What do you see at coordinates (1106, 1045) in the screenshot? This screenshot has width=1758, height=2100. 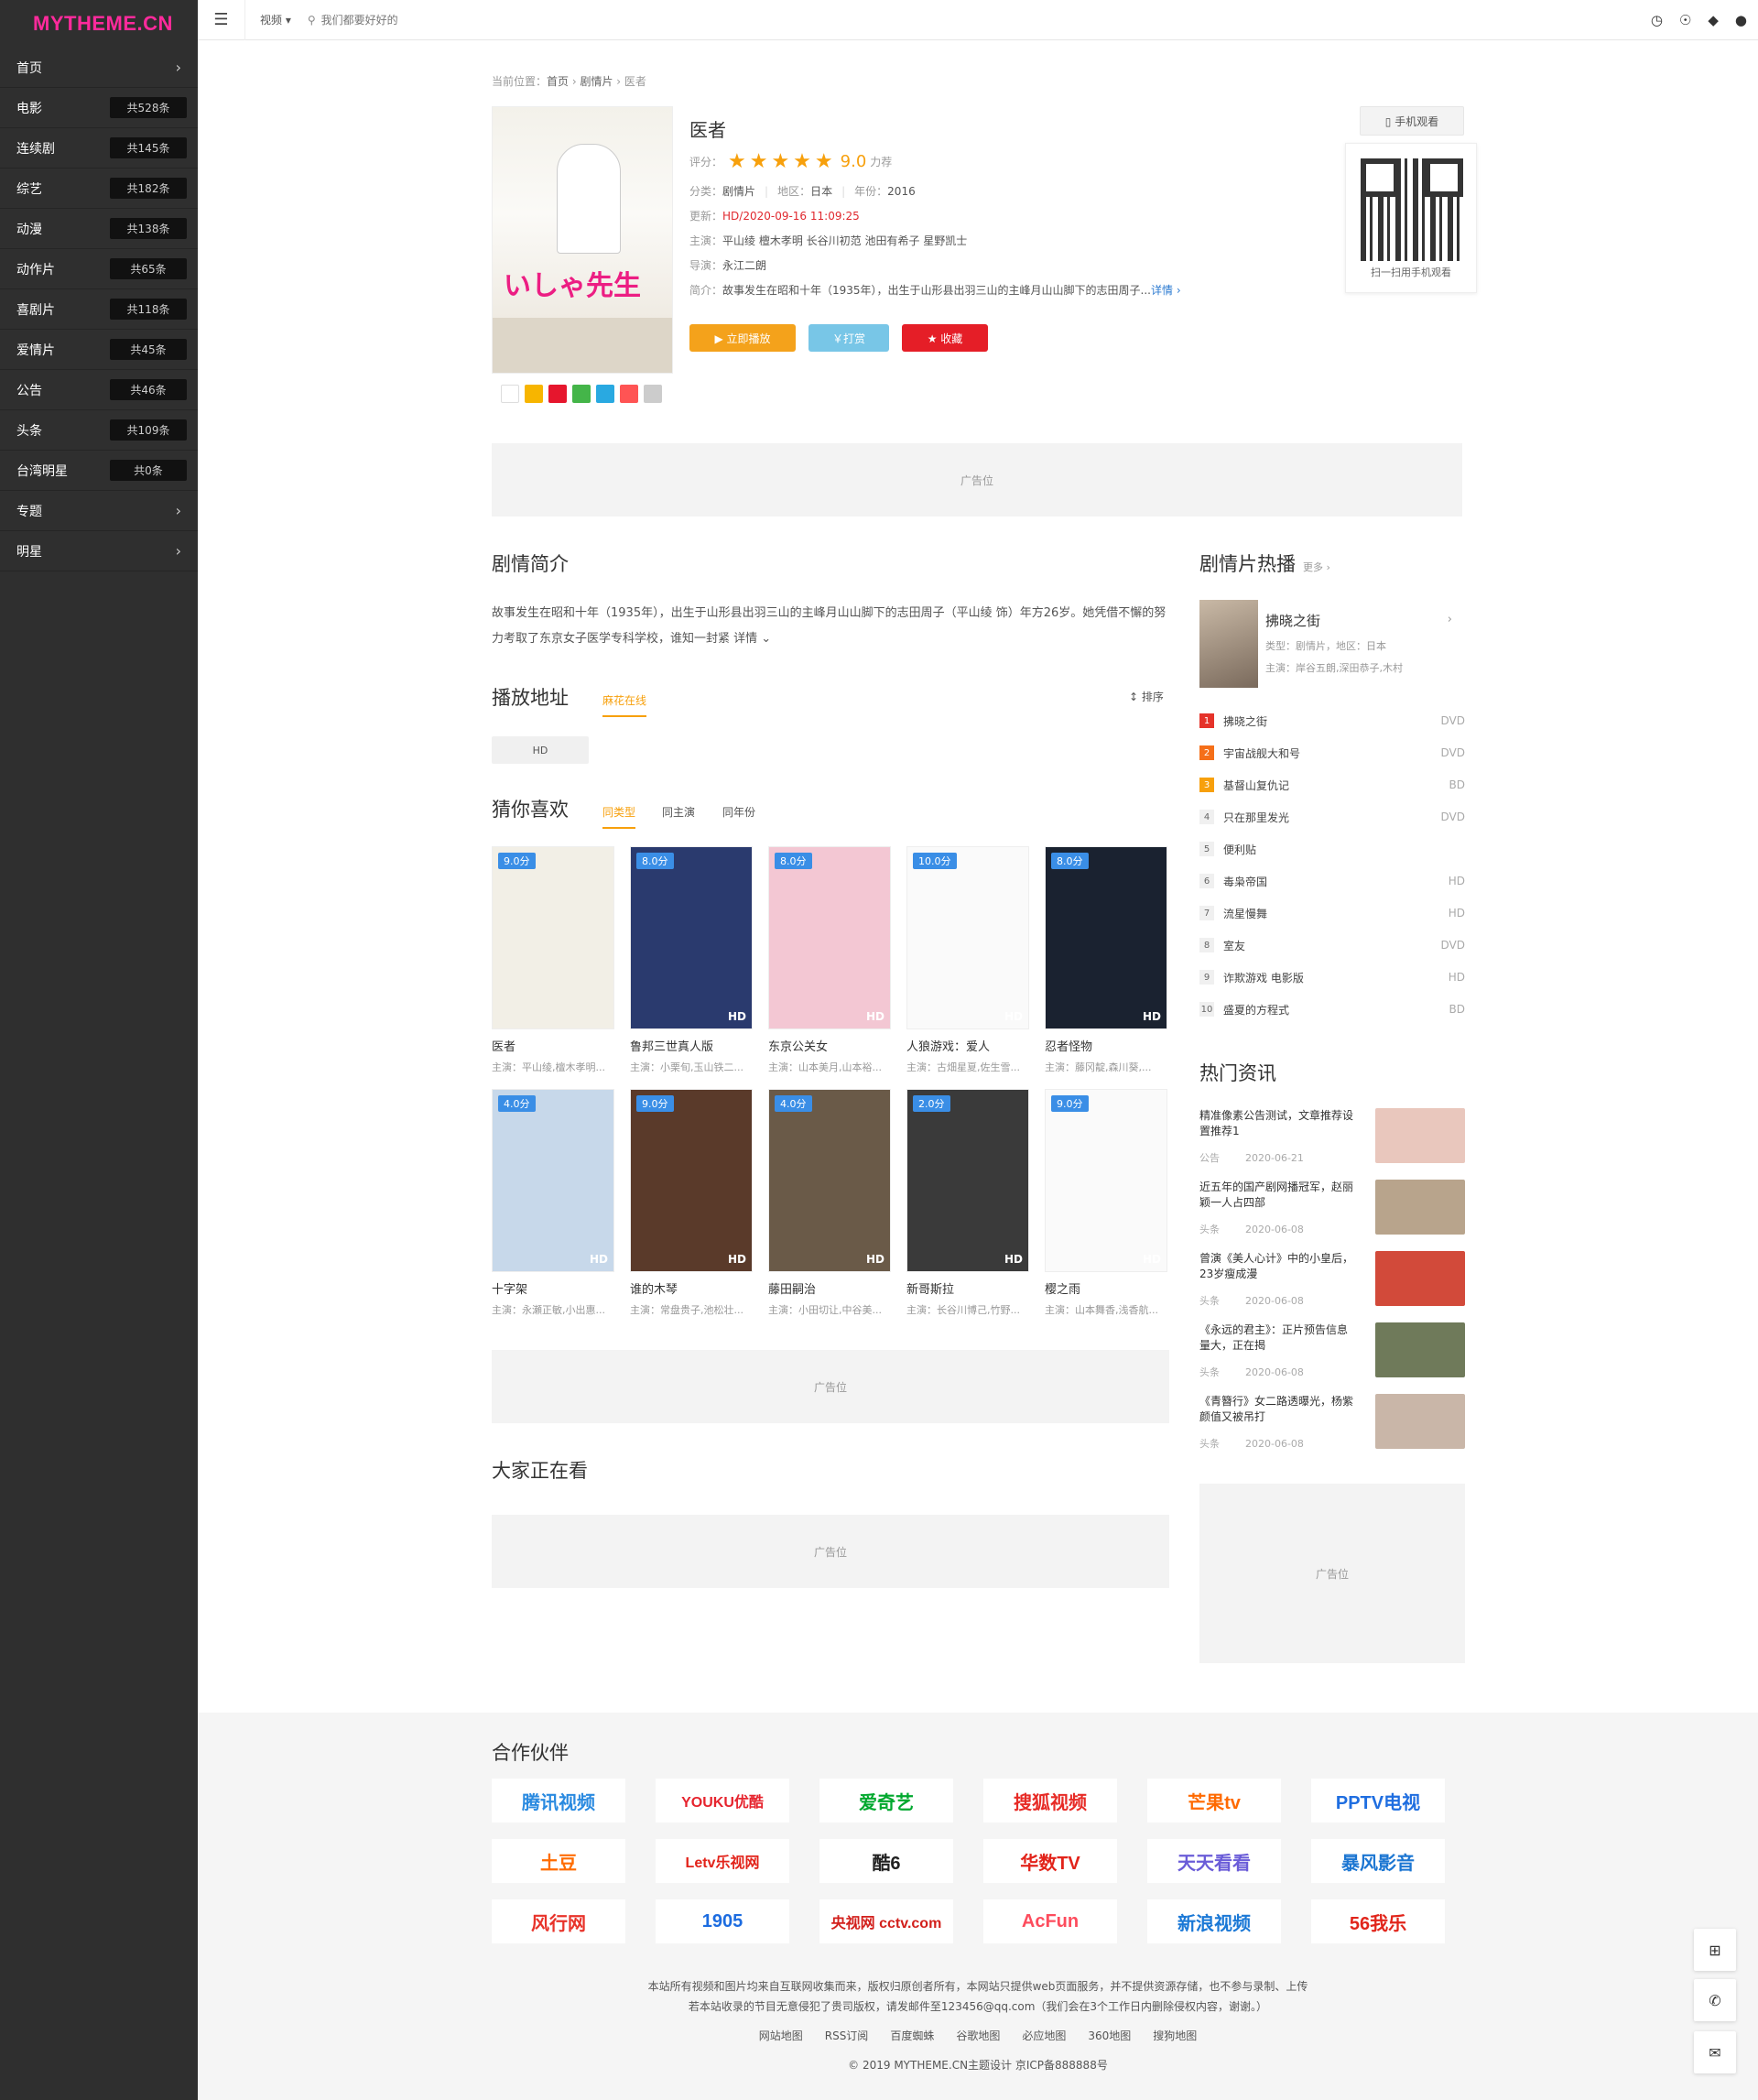 I see `movie-card-name: 忍者怪物` at bounding box center [1106, 1045].